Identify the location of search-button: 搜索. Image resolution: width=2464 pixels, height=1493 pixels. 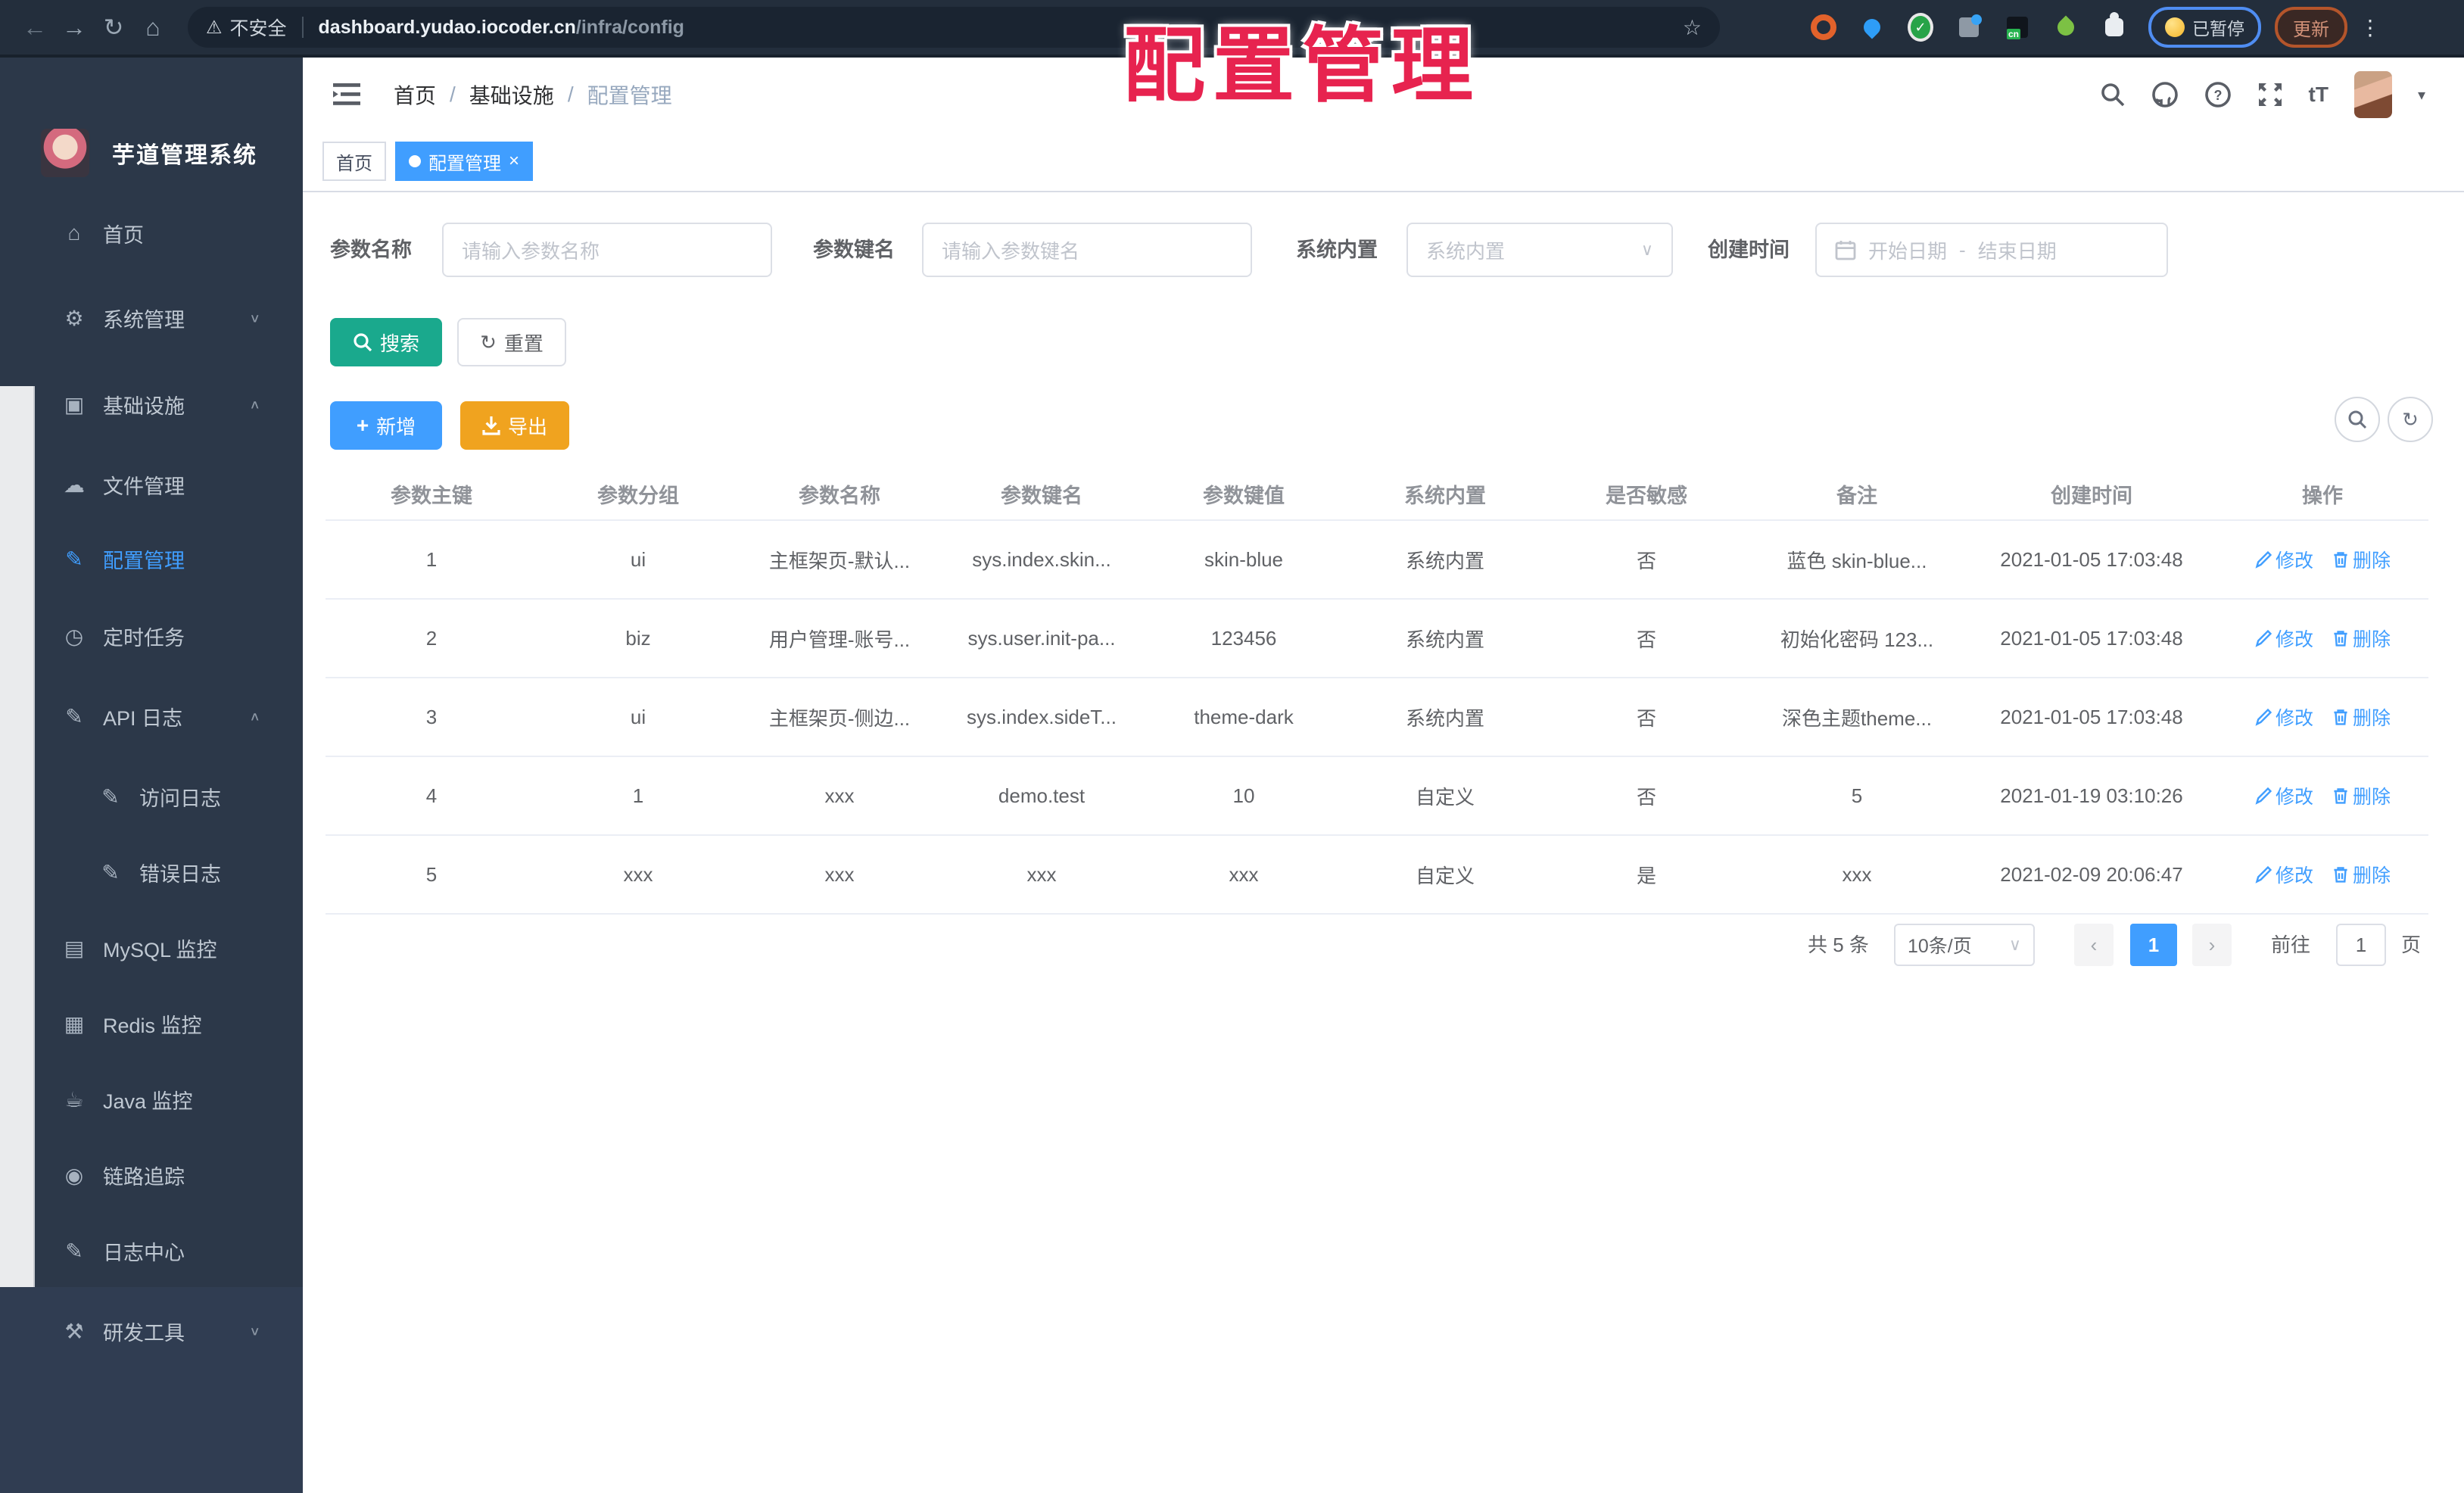
(386, 342).